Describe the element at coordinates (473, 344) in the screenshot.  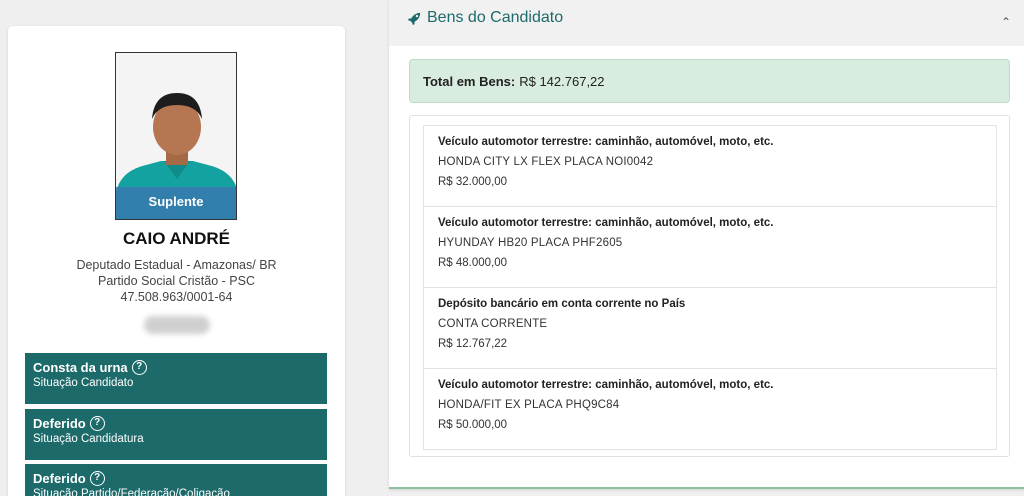
I see `asset-value: R$ 12.767,22` at that location.